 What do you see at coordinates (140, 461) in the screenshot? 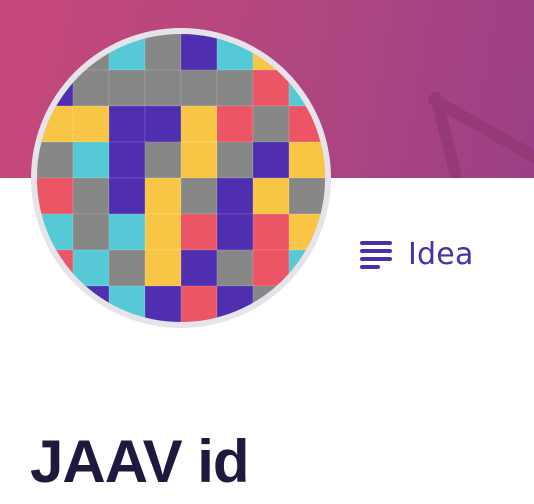
I see `page-title: JAAV id` at bounding box center [140, 461].